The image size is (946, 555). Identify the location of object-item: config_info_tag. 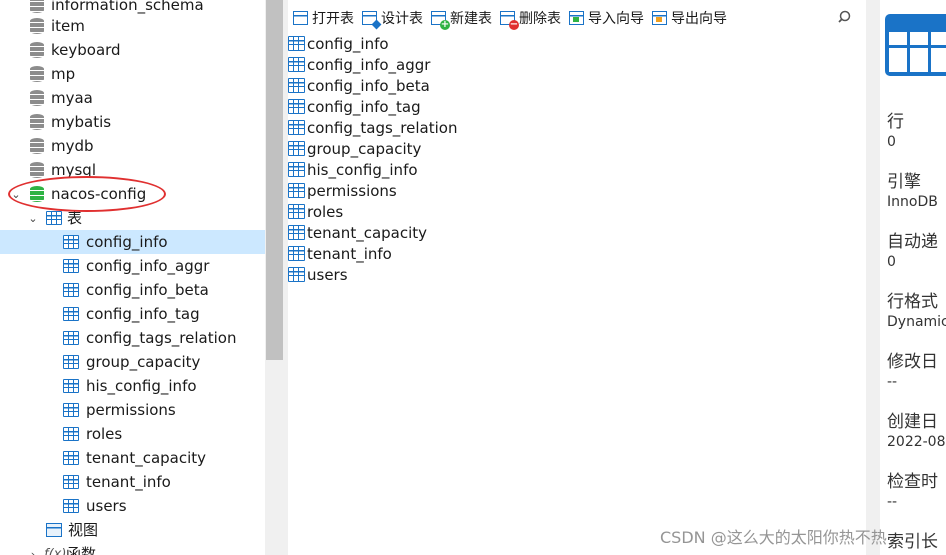
(354, 106).